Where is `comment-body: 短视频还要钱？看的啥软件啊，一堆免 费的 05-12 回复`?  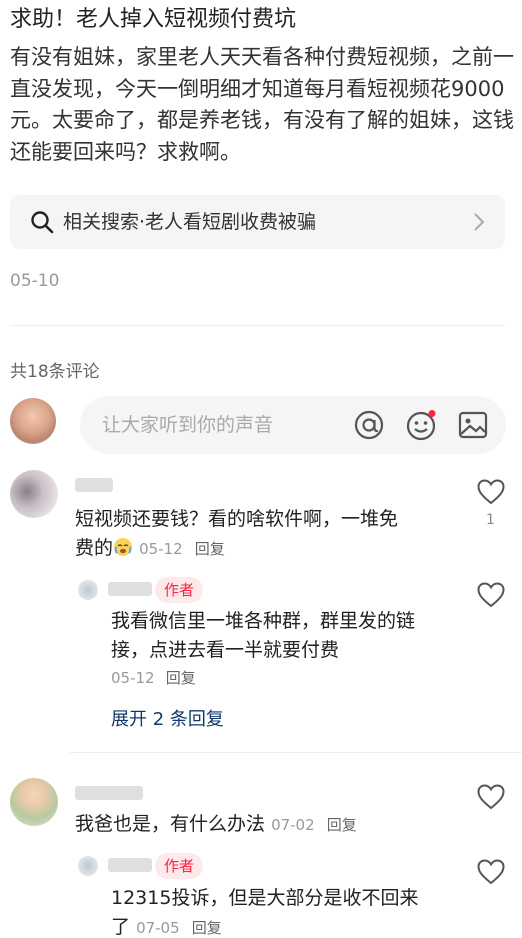
comment-body: 短视频还要钱？看的啥软件啊，一堆免 费的 05-12 回复 is located at coordinates (275, 534).